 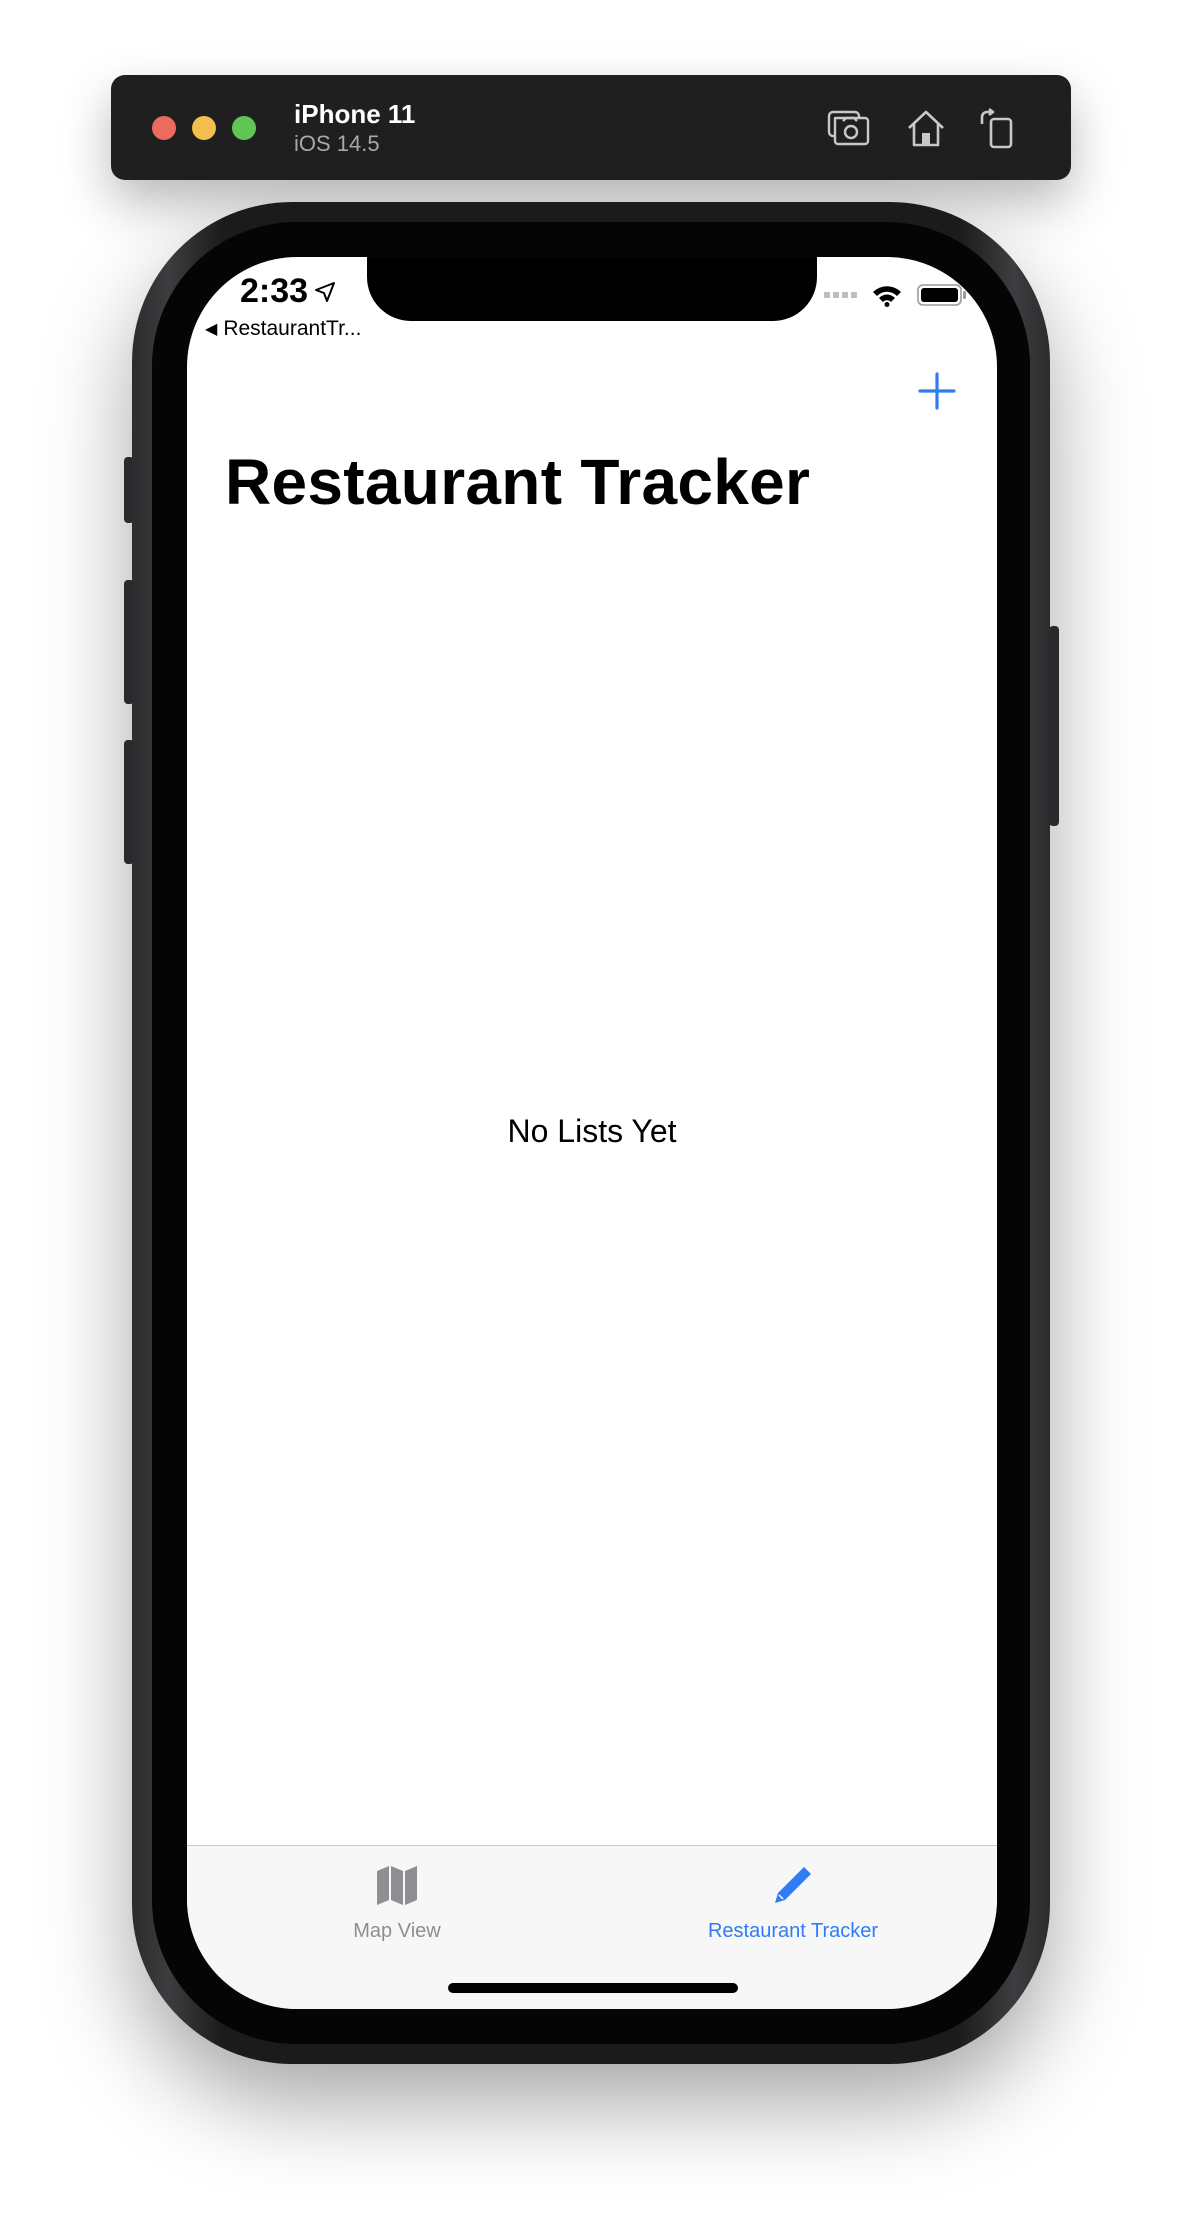 What do you see at coordinates (592, 289) in the screenshot?
I see `notch` at bounding box center [592, 289].